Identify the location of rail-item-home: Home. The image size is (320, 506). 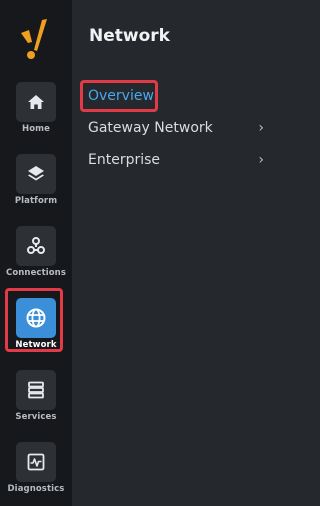
(36, 113).